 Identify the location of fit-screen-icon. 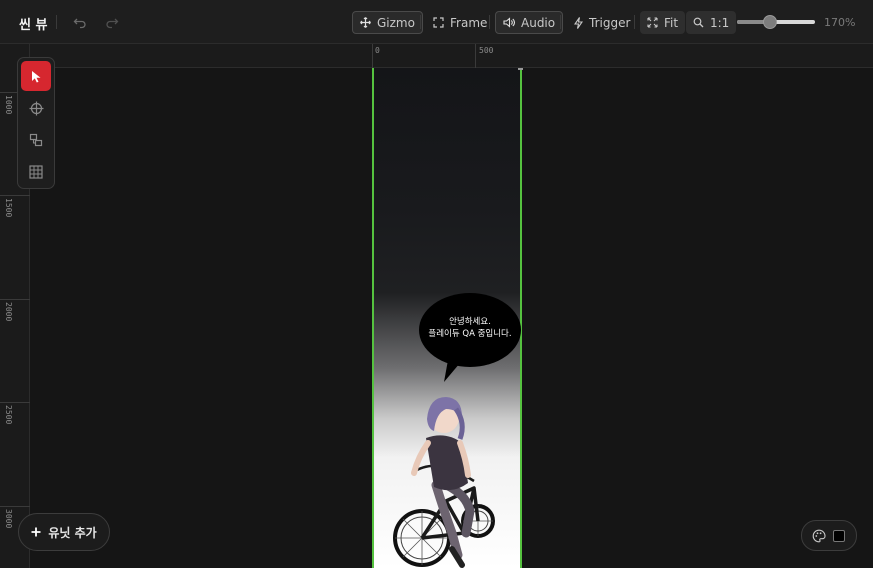
(652, 22).